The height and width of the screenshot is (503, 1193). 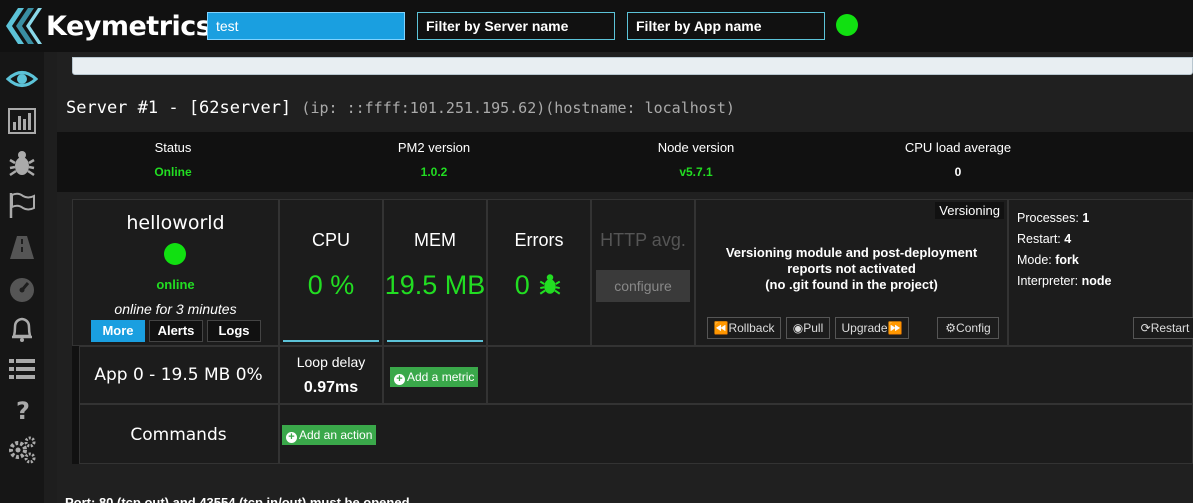 I want to click on configure-button: configure, so click(x=643, y=286).